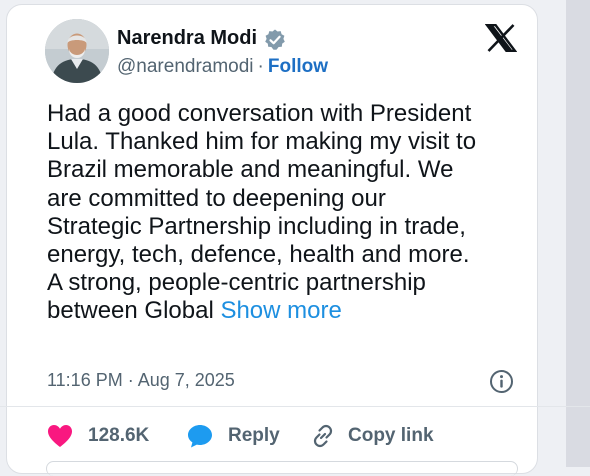 The image size is (590, 476). What do you see at coordinates (60, 436) in the screenshot?
I see `heart-icon` at bounding box center [60, 436].